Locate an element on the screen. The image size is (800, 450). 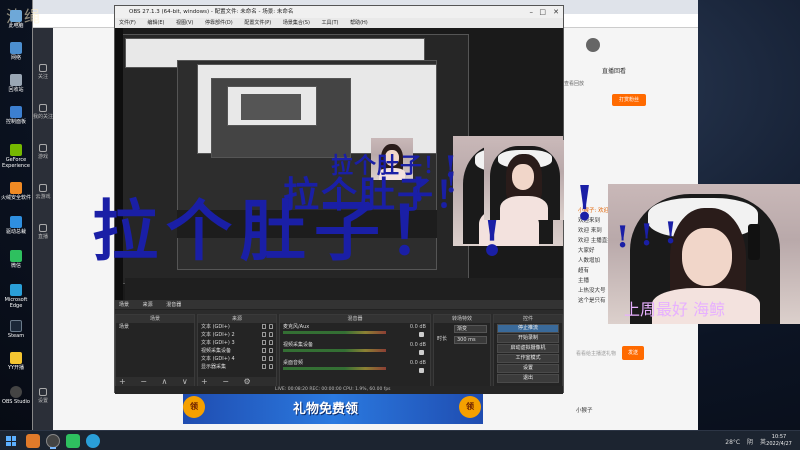
avatar is located at coordinates (593, 45).